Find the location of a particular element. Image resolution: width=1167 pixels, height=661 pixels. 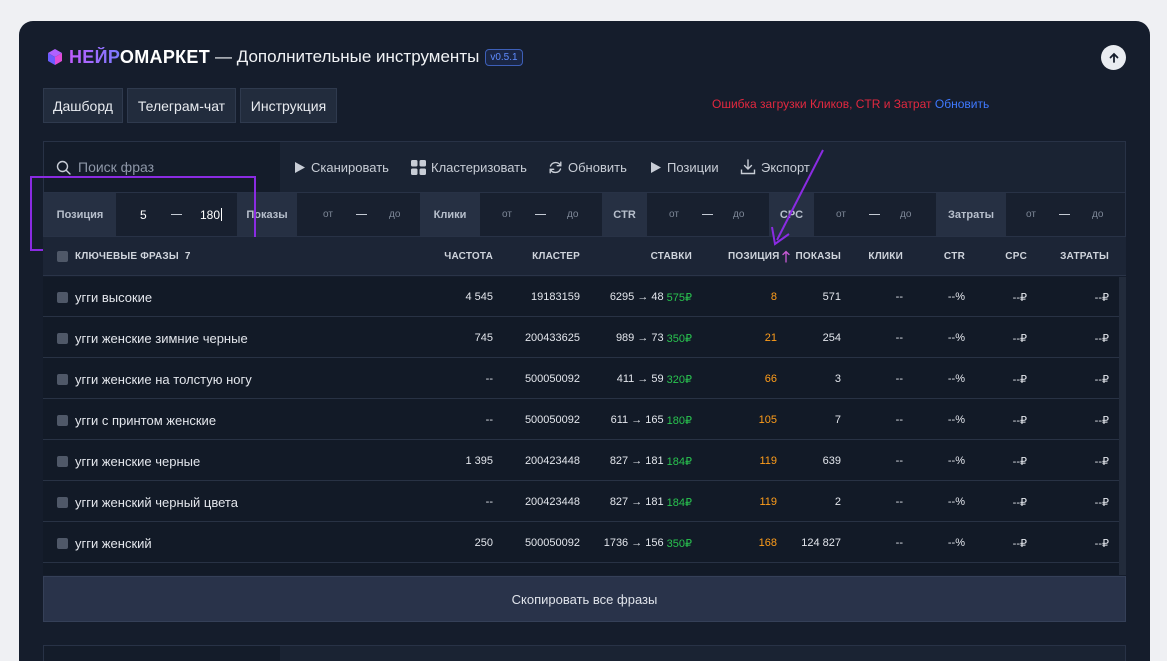

filter-cpc-label: CPC is located at coordinates (791, 214).